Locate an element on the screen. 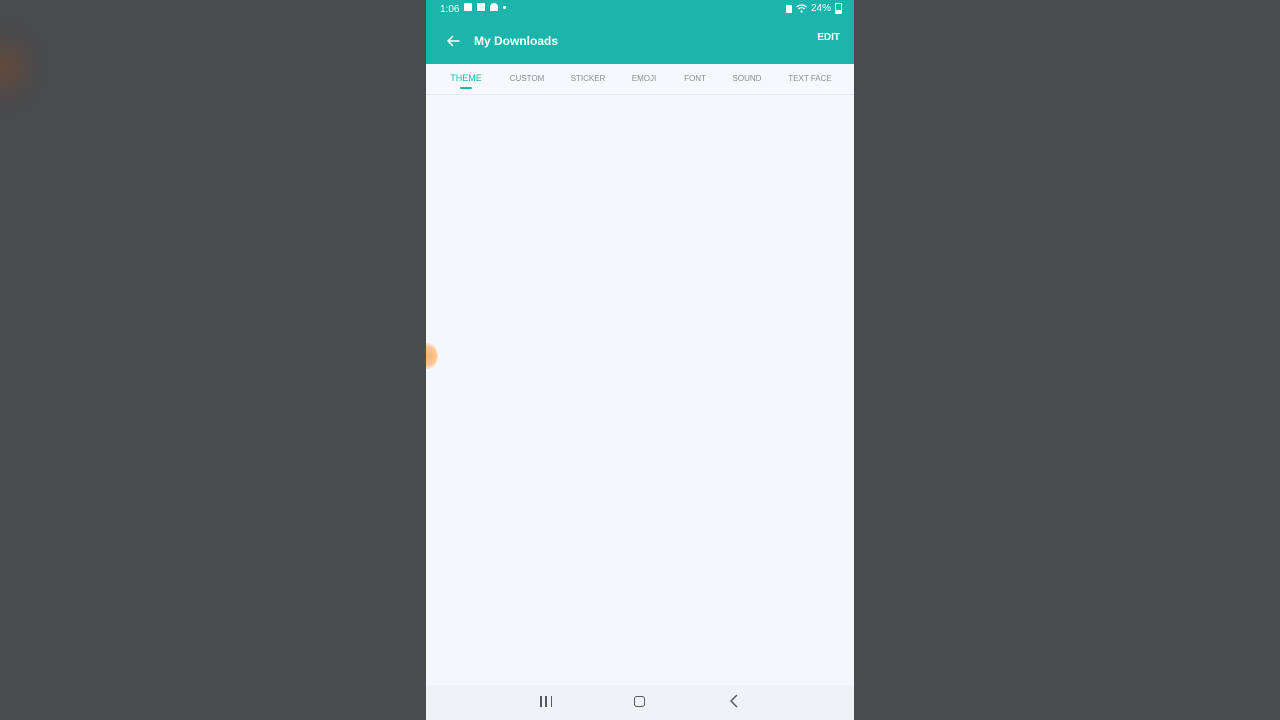  video-icon is located at coordinates (468, 7).